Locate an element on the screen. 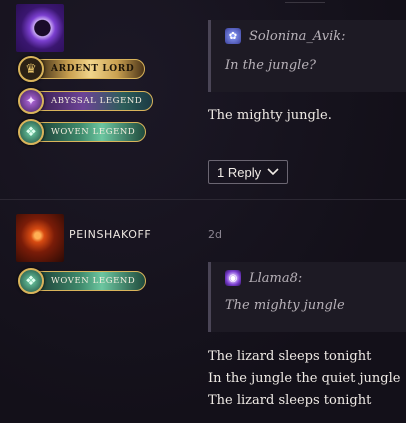 This screenshot has height=423, width=406. quoted-text: The mighty jungle is located at coordinates (285, 305).